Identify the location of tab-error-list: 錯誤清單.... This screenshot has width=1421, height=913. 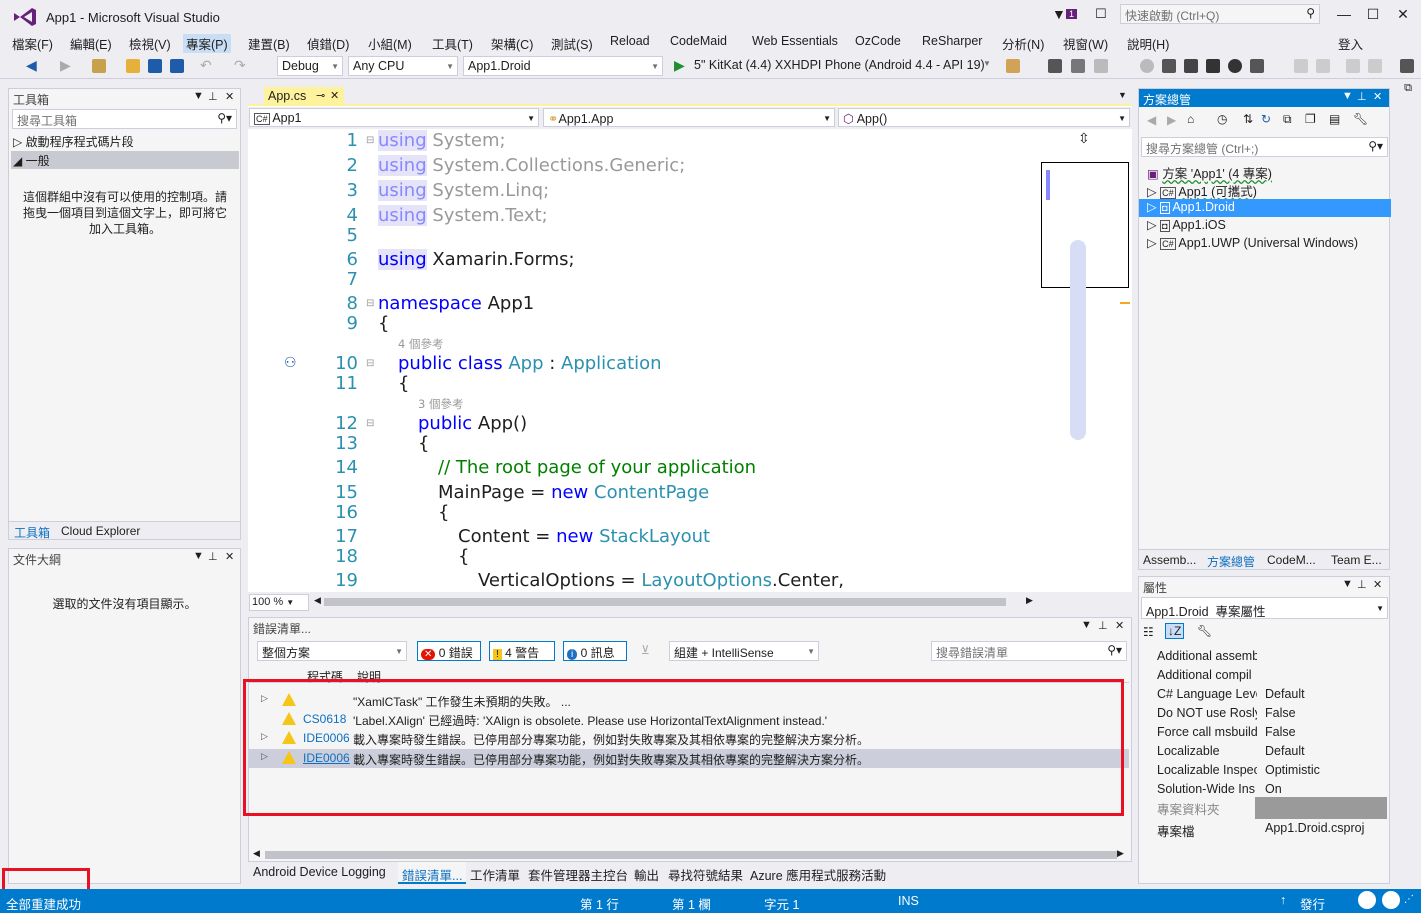
(432, 873).